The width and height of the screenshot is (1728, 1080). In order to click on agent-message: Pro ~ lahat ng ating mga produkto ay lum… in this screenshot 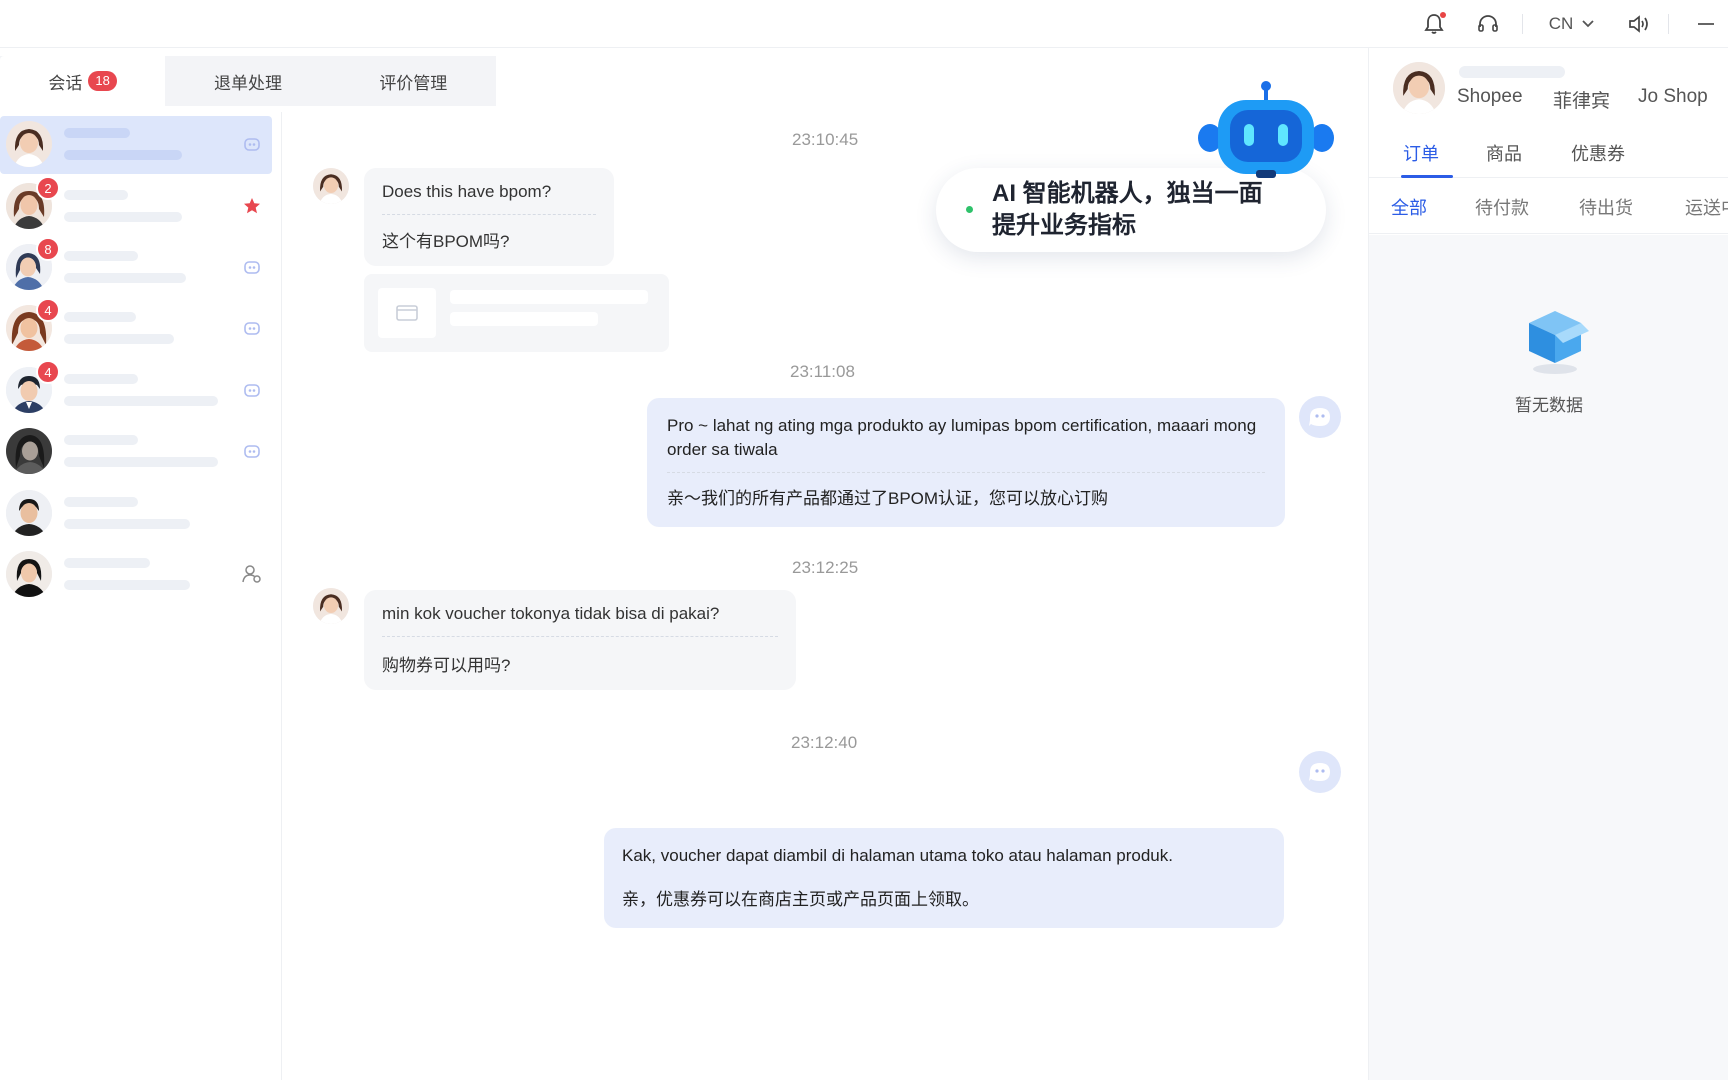, I will do `click(966, 462)`.